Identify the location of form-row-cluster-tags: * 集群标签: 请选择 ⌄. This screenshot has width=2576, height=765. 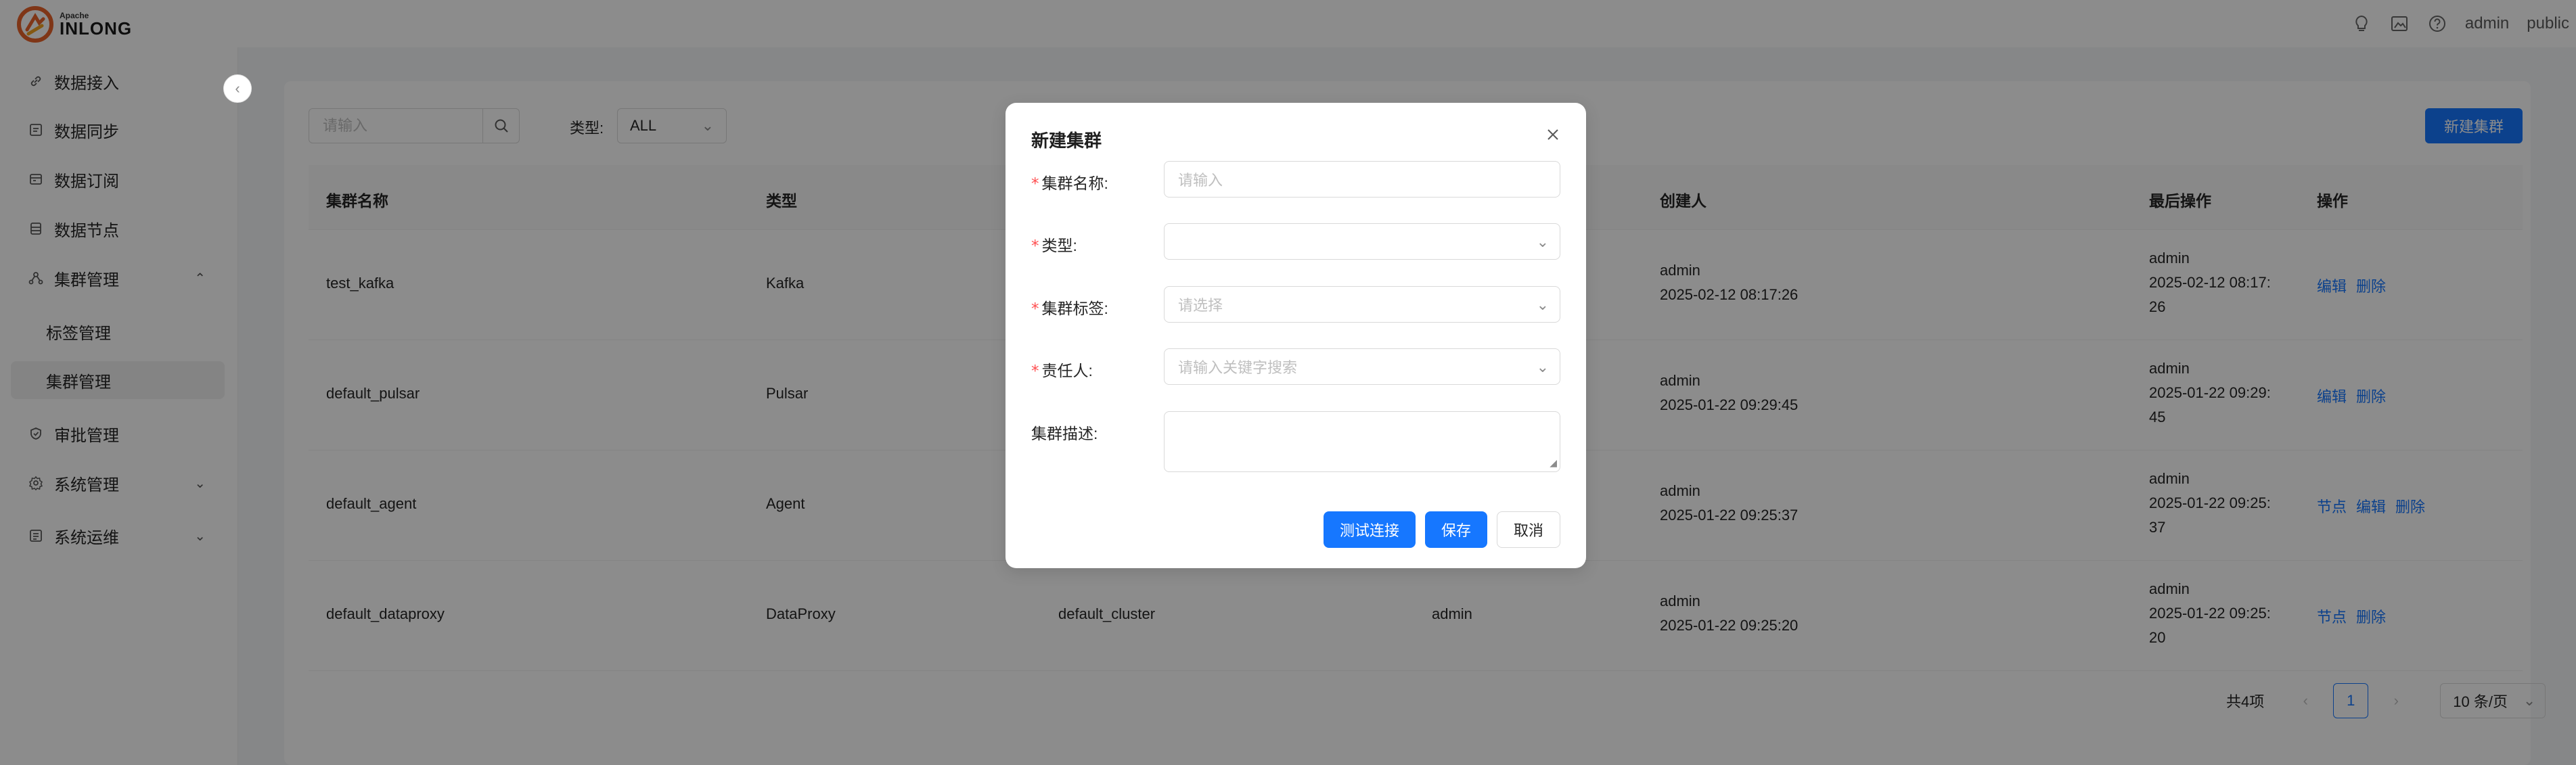
(1298, 305).